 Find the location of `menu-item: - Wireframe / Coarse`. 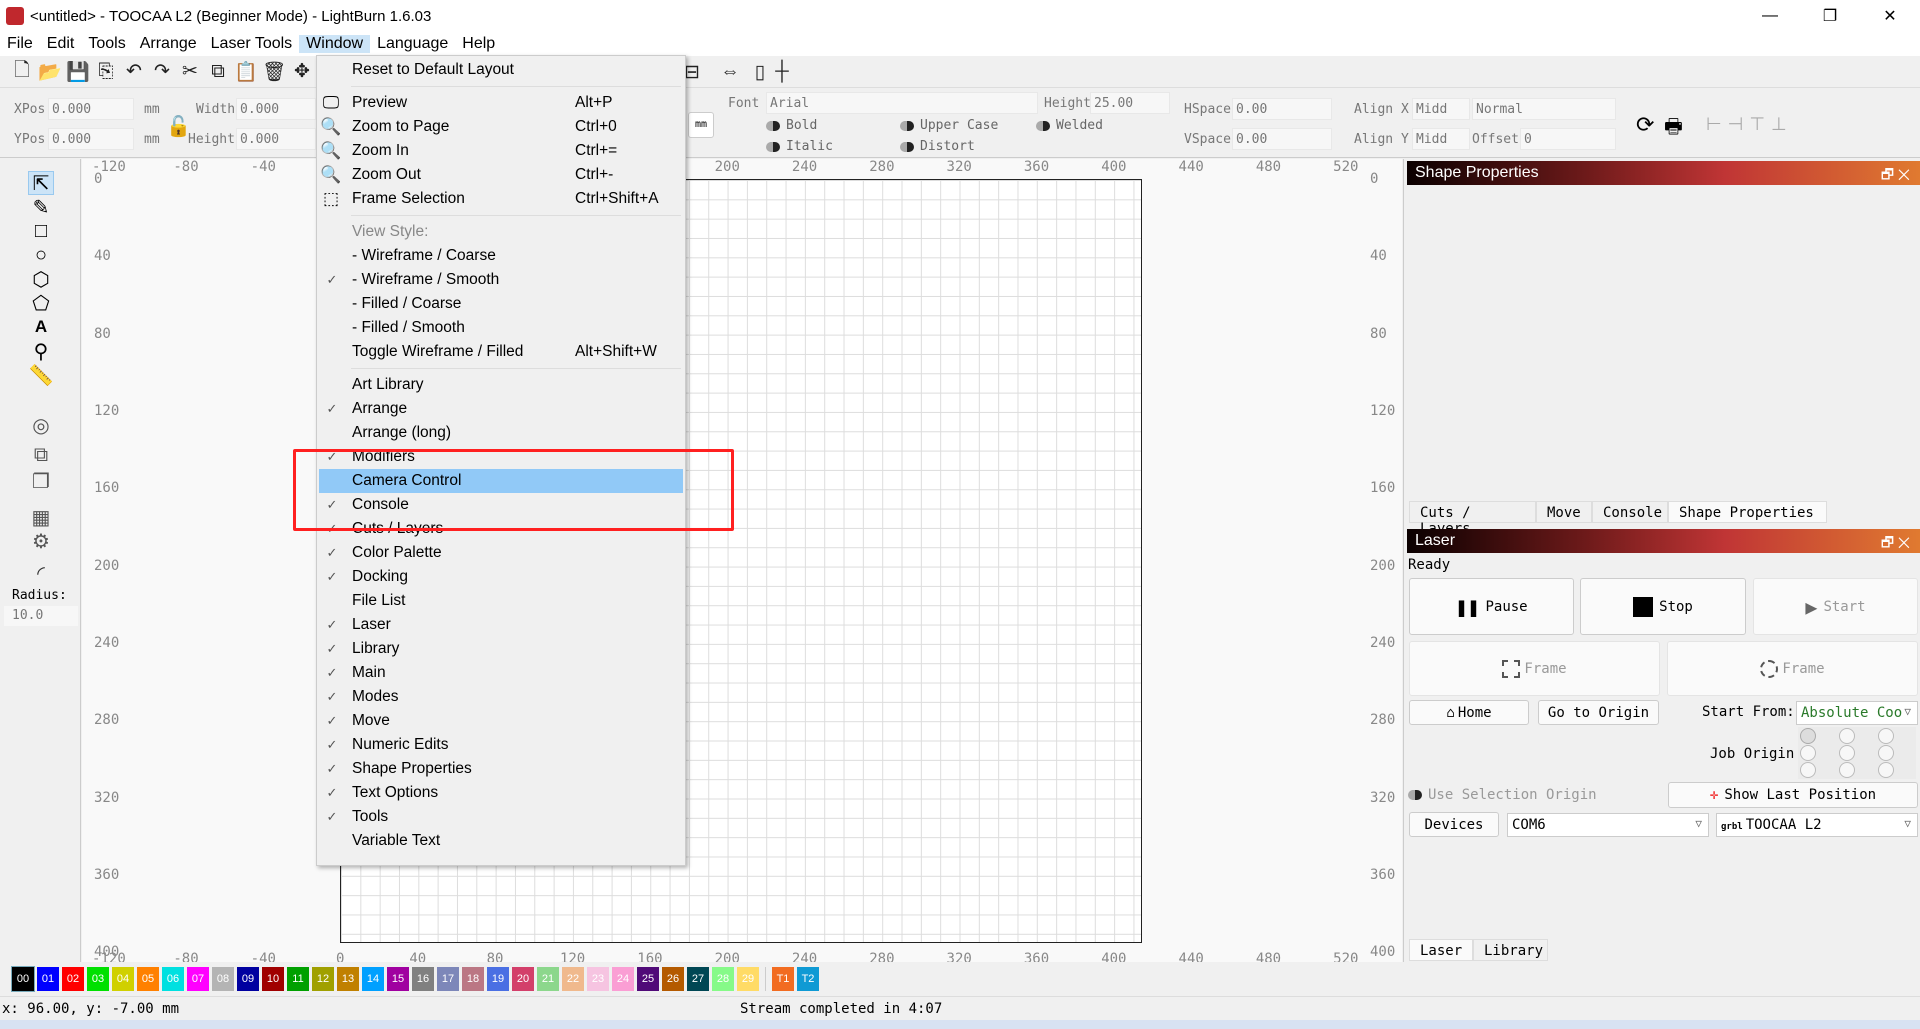

menu-item: - Wireframe / Coarse is located at coordinates (501, 256).